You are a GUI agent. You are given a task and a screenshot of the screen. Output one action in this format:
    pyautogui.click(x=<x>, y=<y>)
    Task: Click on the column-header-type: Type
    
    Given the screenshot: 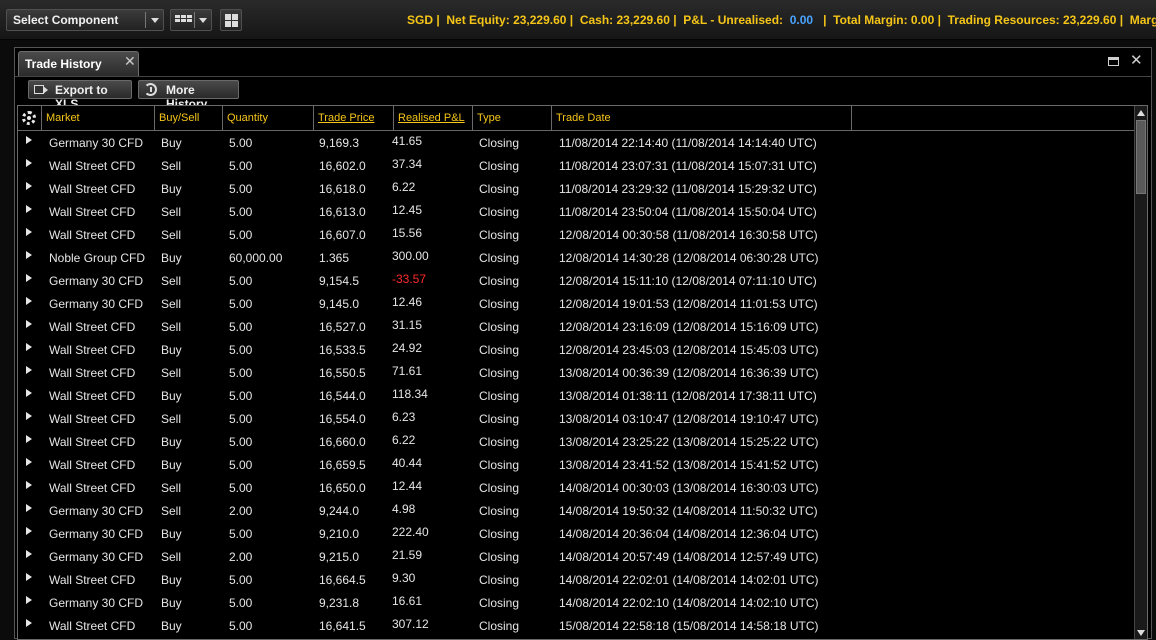 What is the action you would take?
    pyautogui.click(x=512, y=118)
    